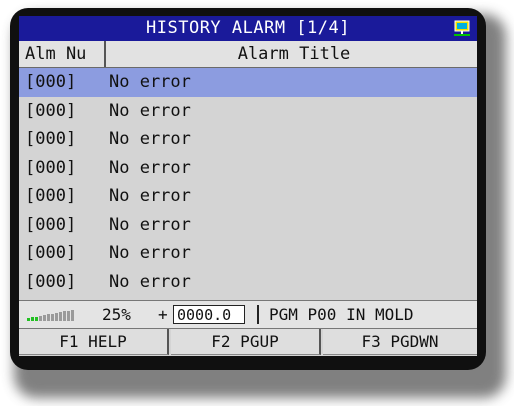 The width and height of the screenshot is (514, 406). What do you see at coordinates (258, 314) in the screenshot?
I see `status-divider` at bounding box center [258, 314].